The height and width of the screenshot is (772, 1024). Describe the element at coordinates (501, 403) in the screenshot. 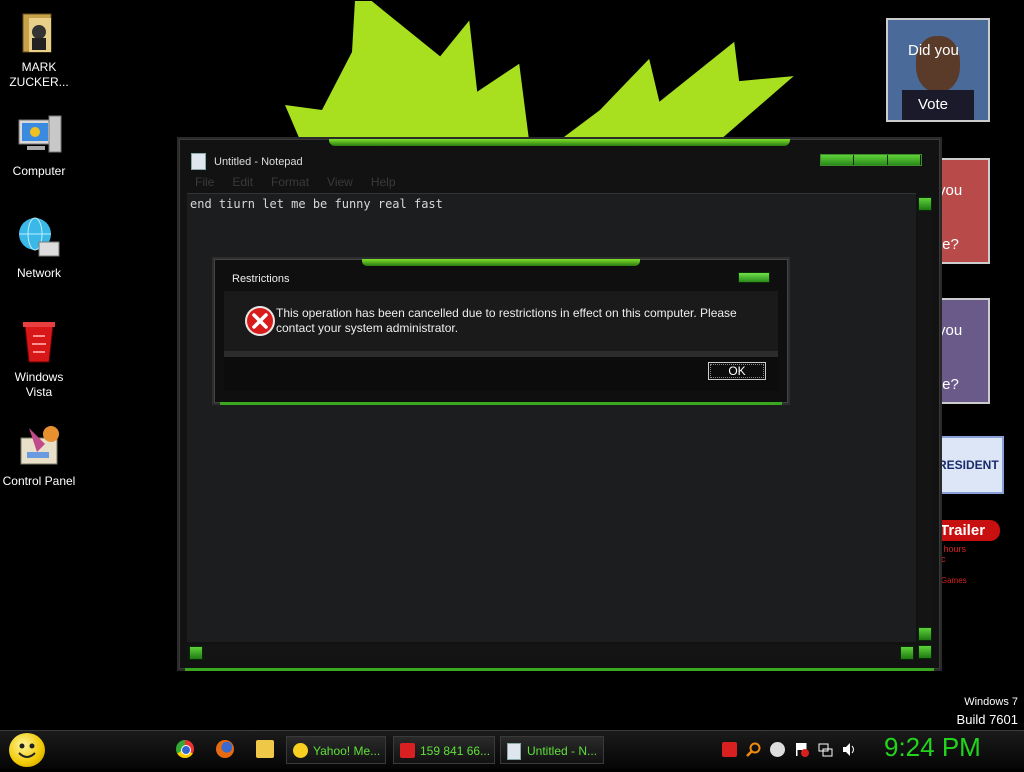

I see `dialog-bottom-glow` at that location.